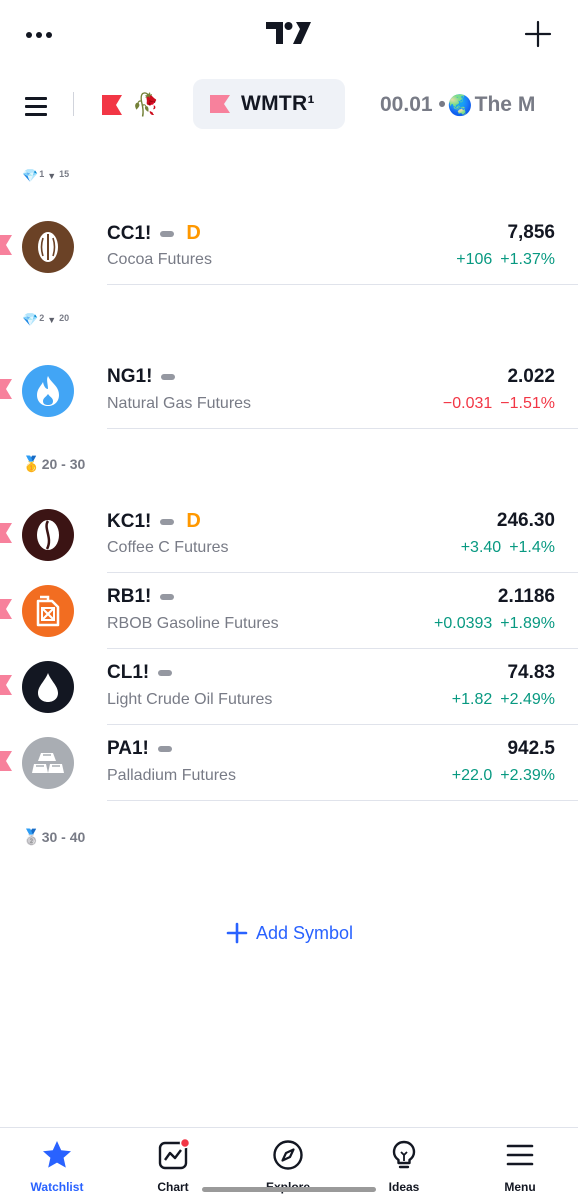  I want to click on section-header-20-30: 🥇 20 - 30, so click(53, 464).